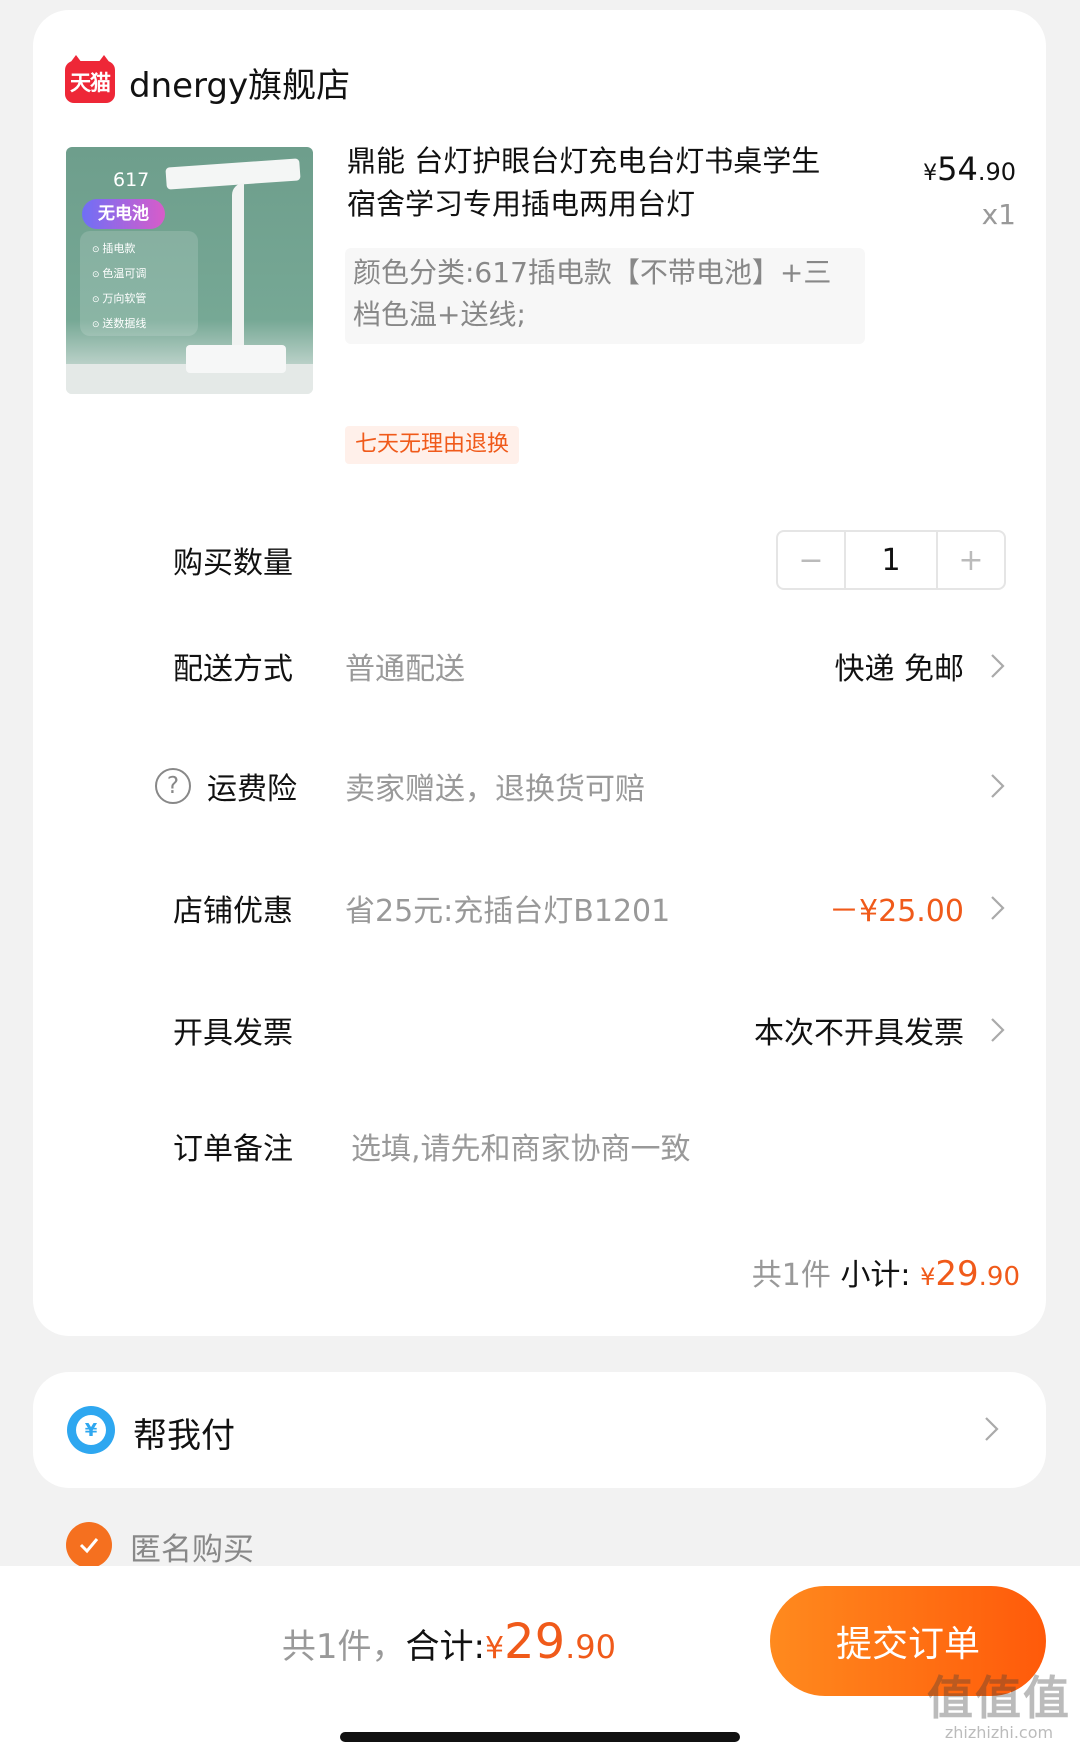 This screenshot has width=1080, height=1760. I want to click on store-header: 天猫 dnergy旗舰店, so click(207, 81).